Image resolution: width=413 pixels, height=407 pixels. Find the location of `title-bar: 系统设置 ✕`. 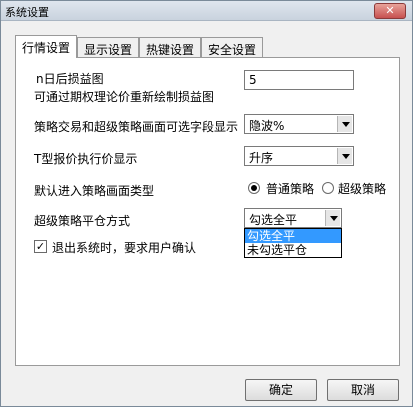

title-bar: 系统设置 ✕ is located at coordinates (206, 11).